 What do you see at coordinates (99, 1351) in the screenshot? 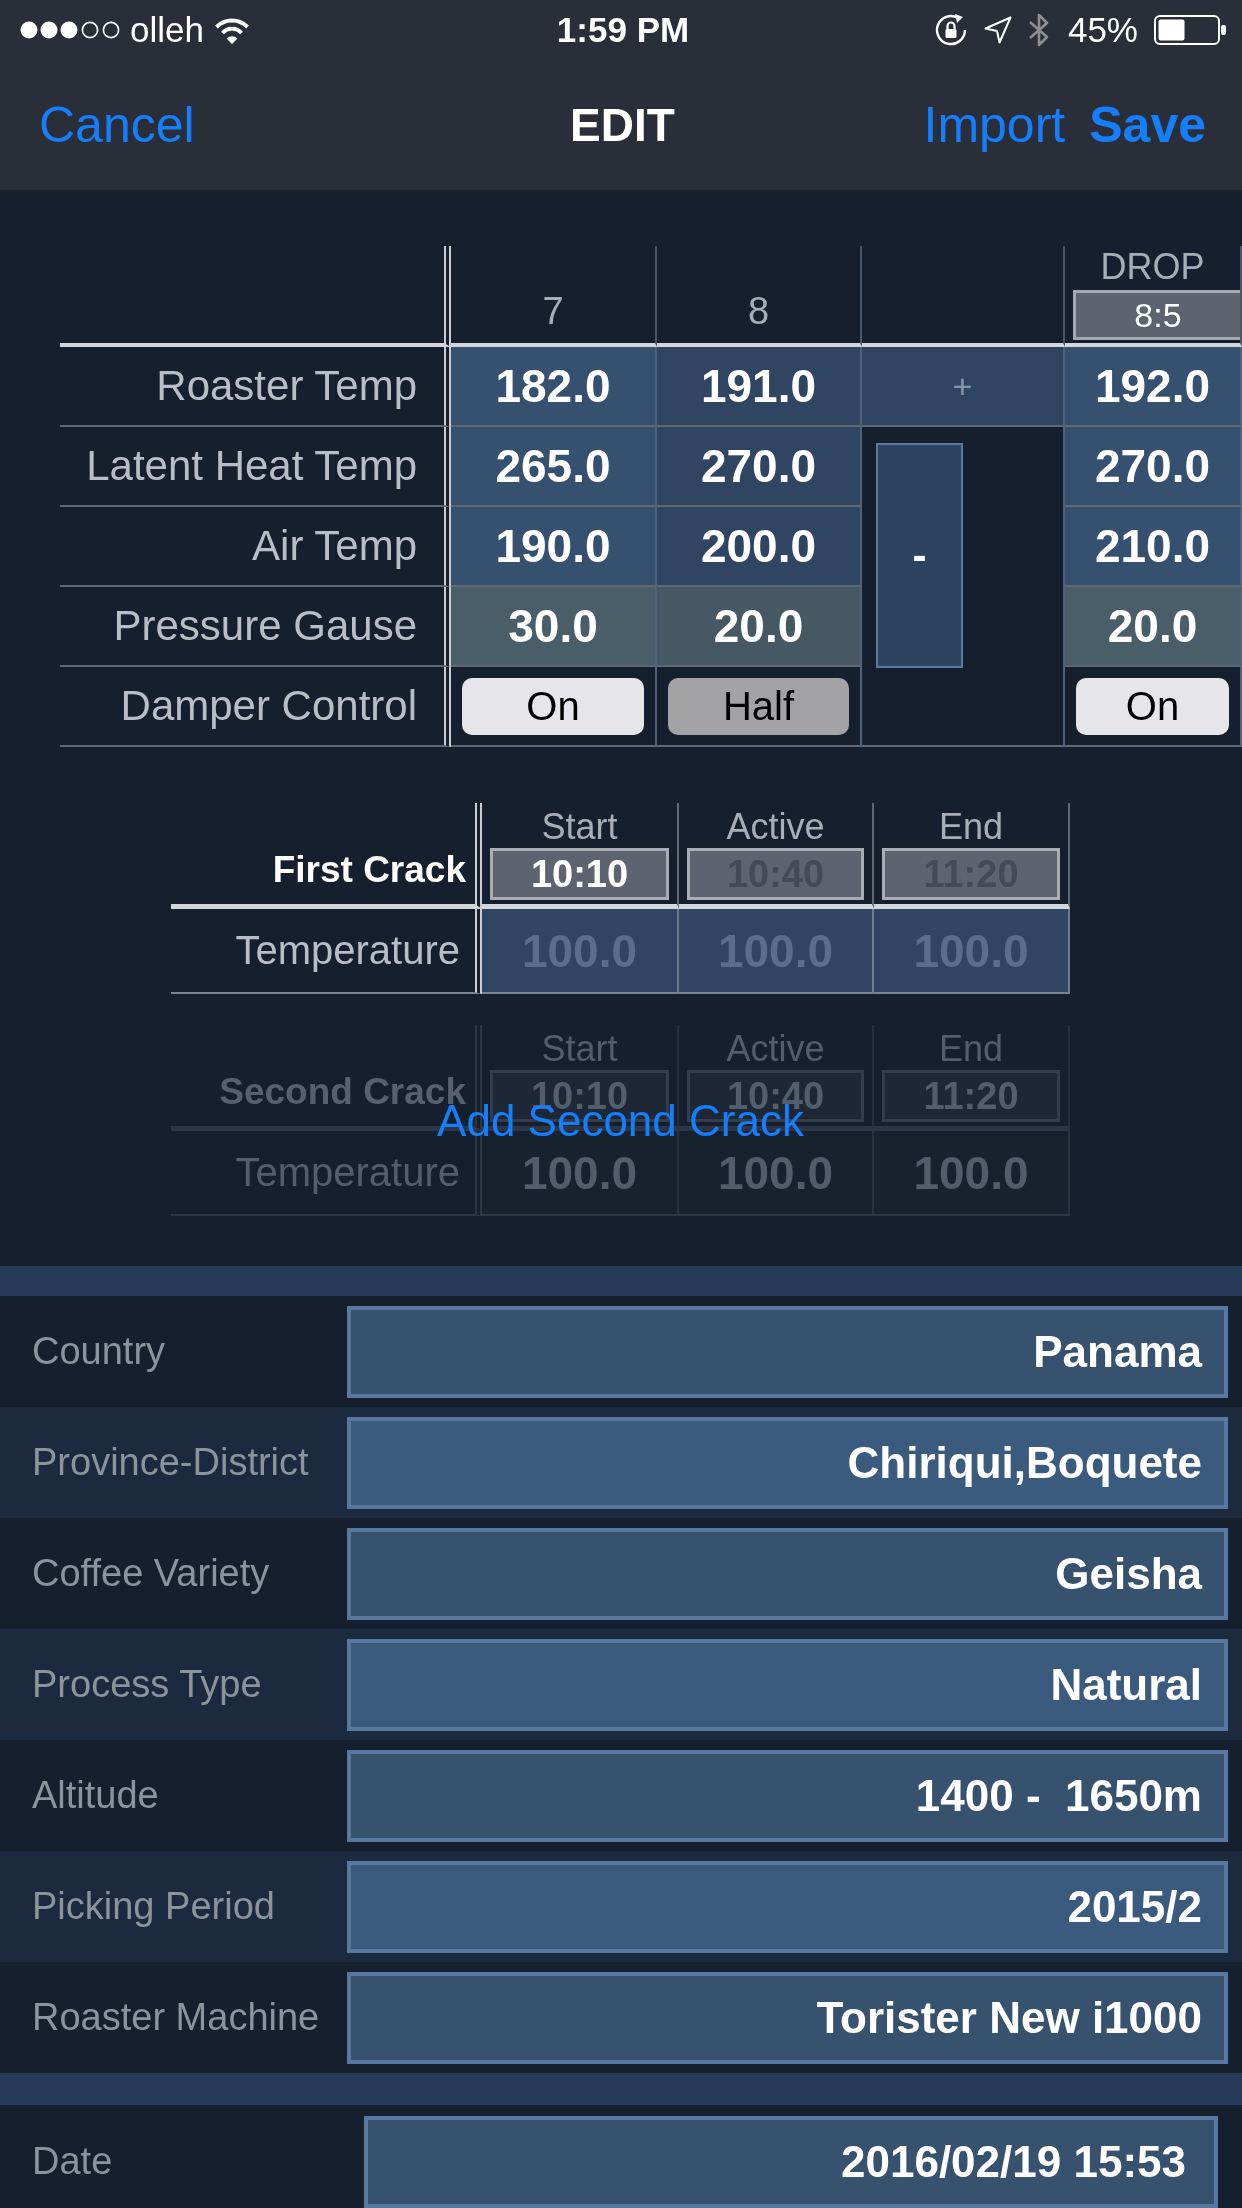
I see `field-label: Country` at bounding box center [99, 1351].